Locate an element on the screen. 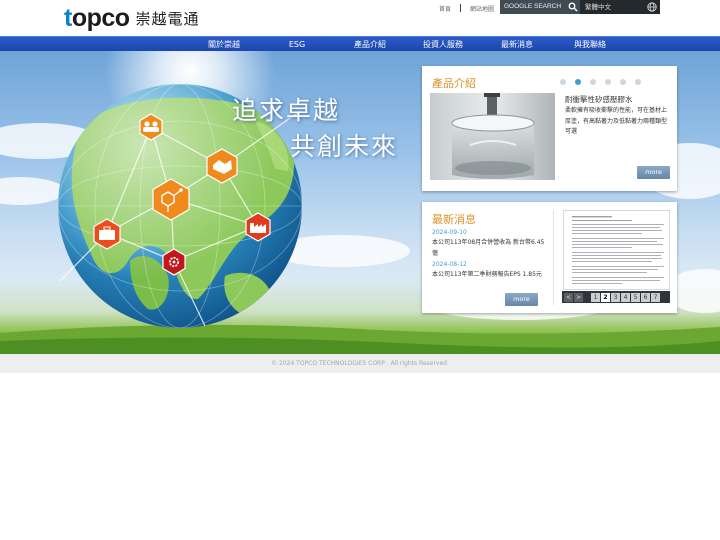 This screenshot has width=720, height=540. logo-latin: topco is located at coordinates (97, 17).